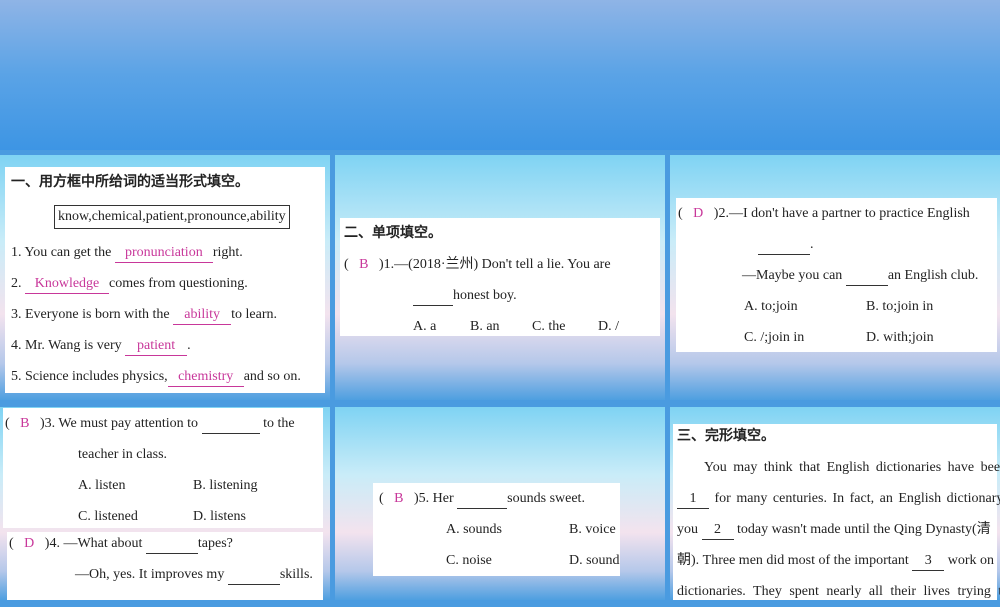 Image resolution: width=1000 pixels, height=607 pixels. Describe the element at coordinates (225, 485) in the screenshot. I see `option: B. listening` at that location.